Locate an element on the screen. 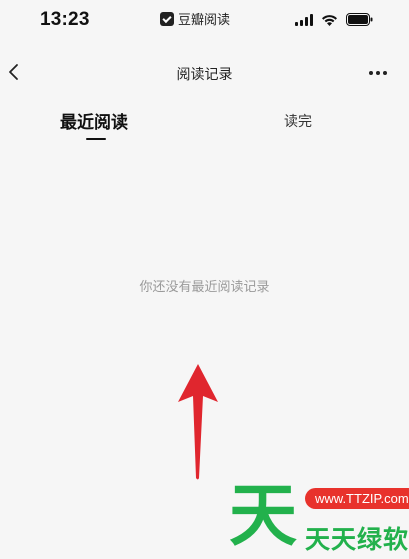 The height and width of the screenshot is (559, 409). tab-finished: 读完 is located at coordinates (298, 121).